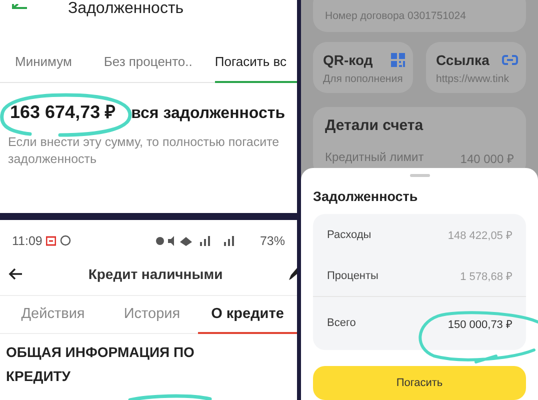 Image resolution: width=538 pixels, height=400 pixels. What do you see at coordinates (363, 79) in the screenshot?
I see `shortcut-subtitle: Для пополнения` at bounding box center [363, 79].